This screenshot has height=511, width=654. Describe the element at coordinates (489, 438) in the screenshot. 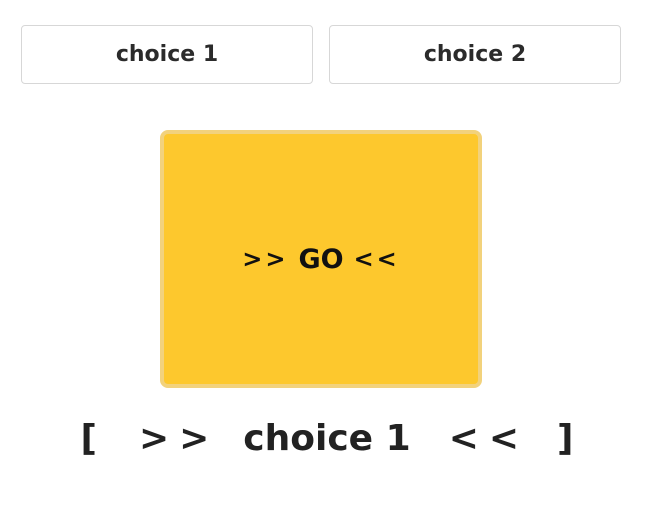

I see `result-right-arrows: <<` at that location.